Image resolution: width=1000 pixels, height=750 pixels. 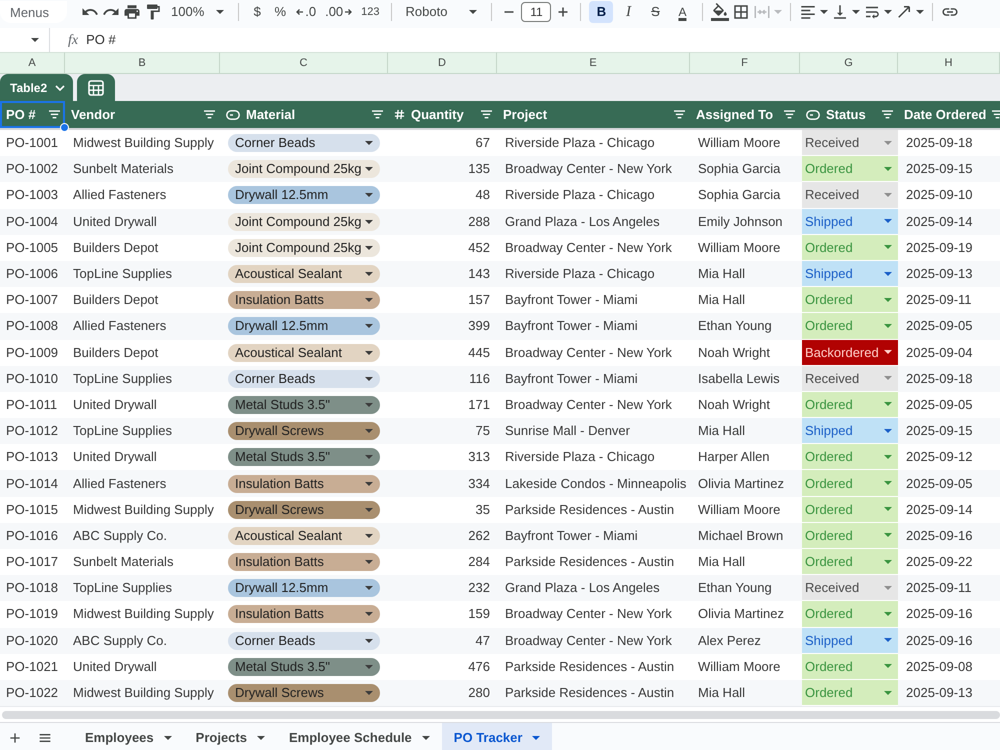 What do you see at coordinates (721, 693) in the screenshot?
I see `table-cell-text: Mia Hall` at bounding box center [721, 693].